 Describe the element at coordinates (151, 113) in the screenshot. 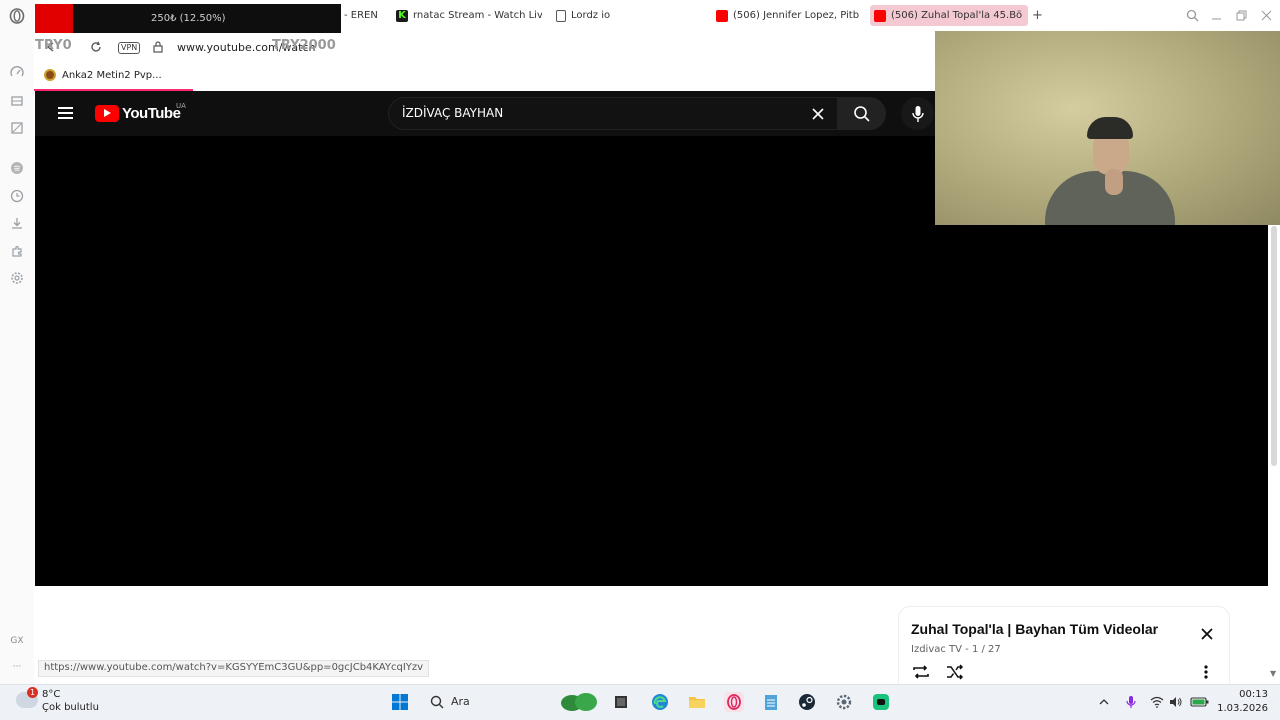

I see `youtube-wordmark: YouTube` at that location.